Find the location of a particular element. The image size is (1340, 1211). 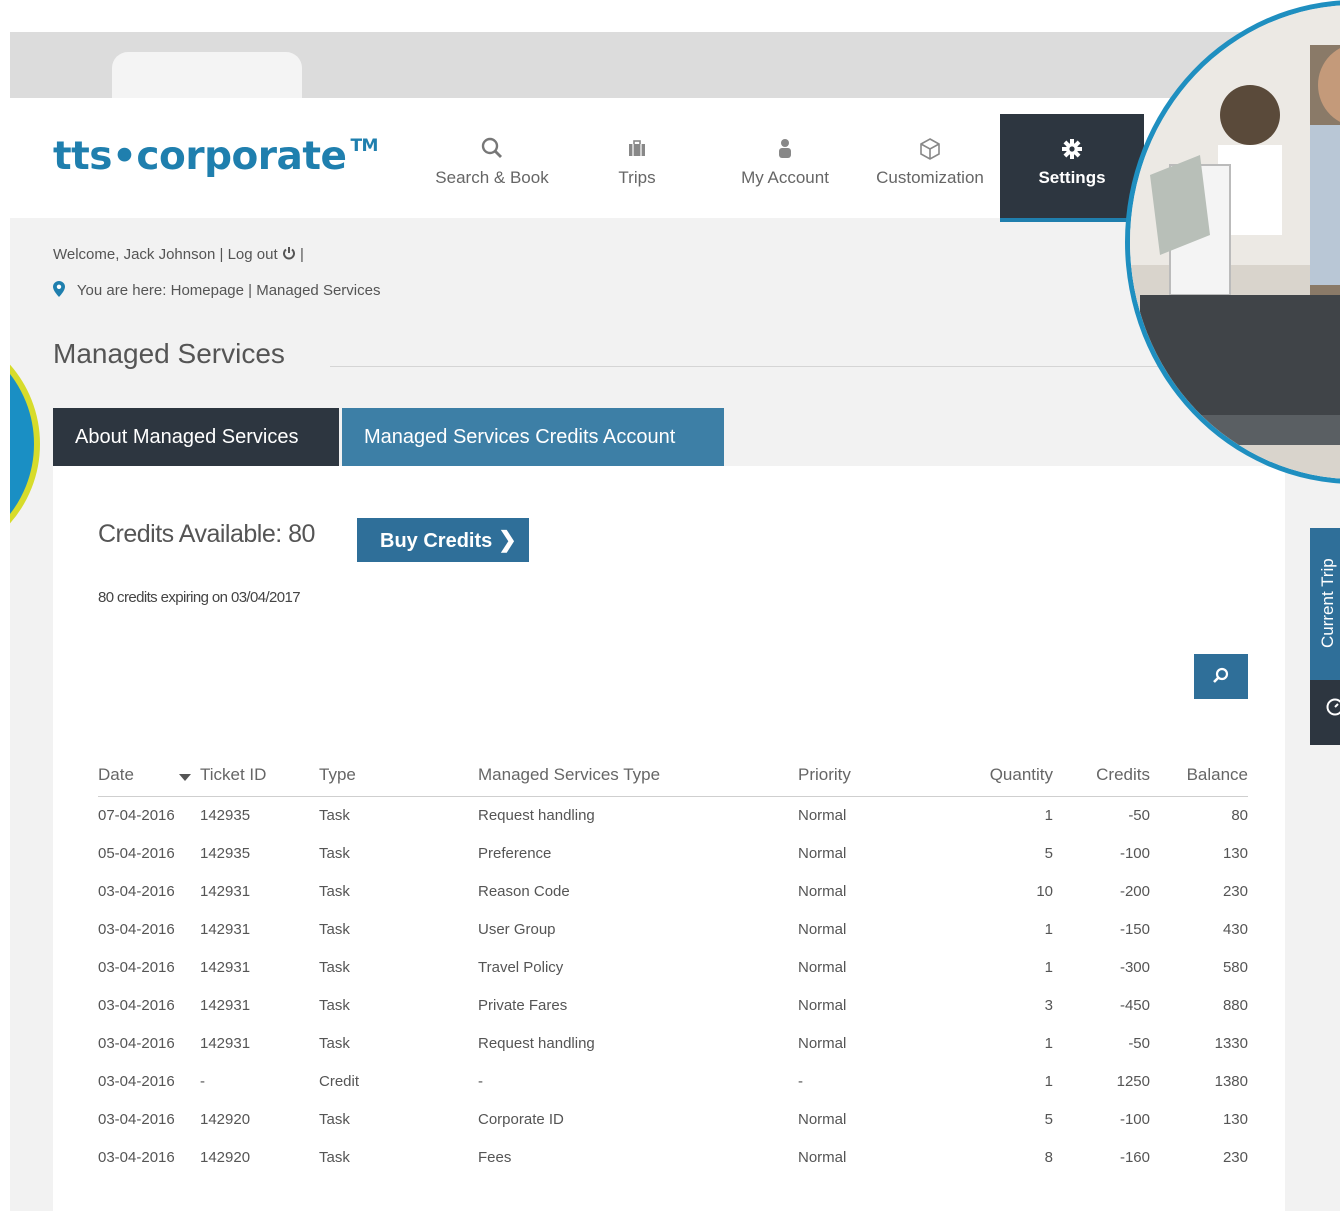

column-header-credits: Credits is located at coordinates (1123, 775).